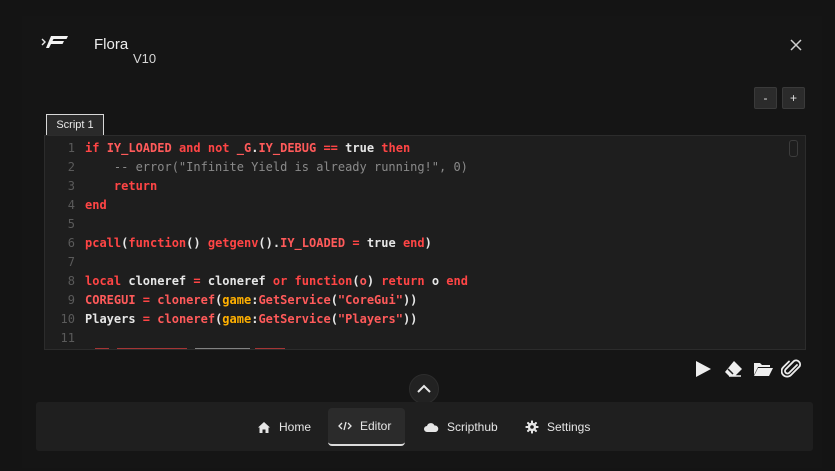  What do you see at coordinates (331, 148) in the screenshot?
I see `code-token: ==` at bounding box center [331, 148].